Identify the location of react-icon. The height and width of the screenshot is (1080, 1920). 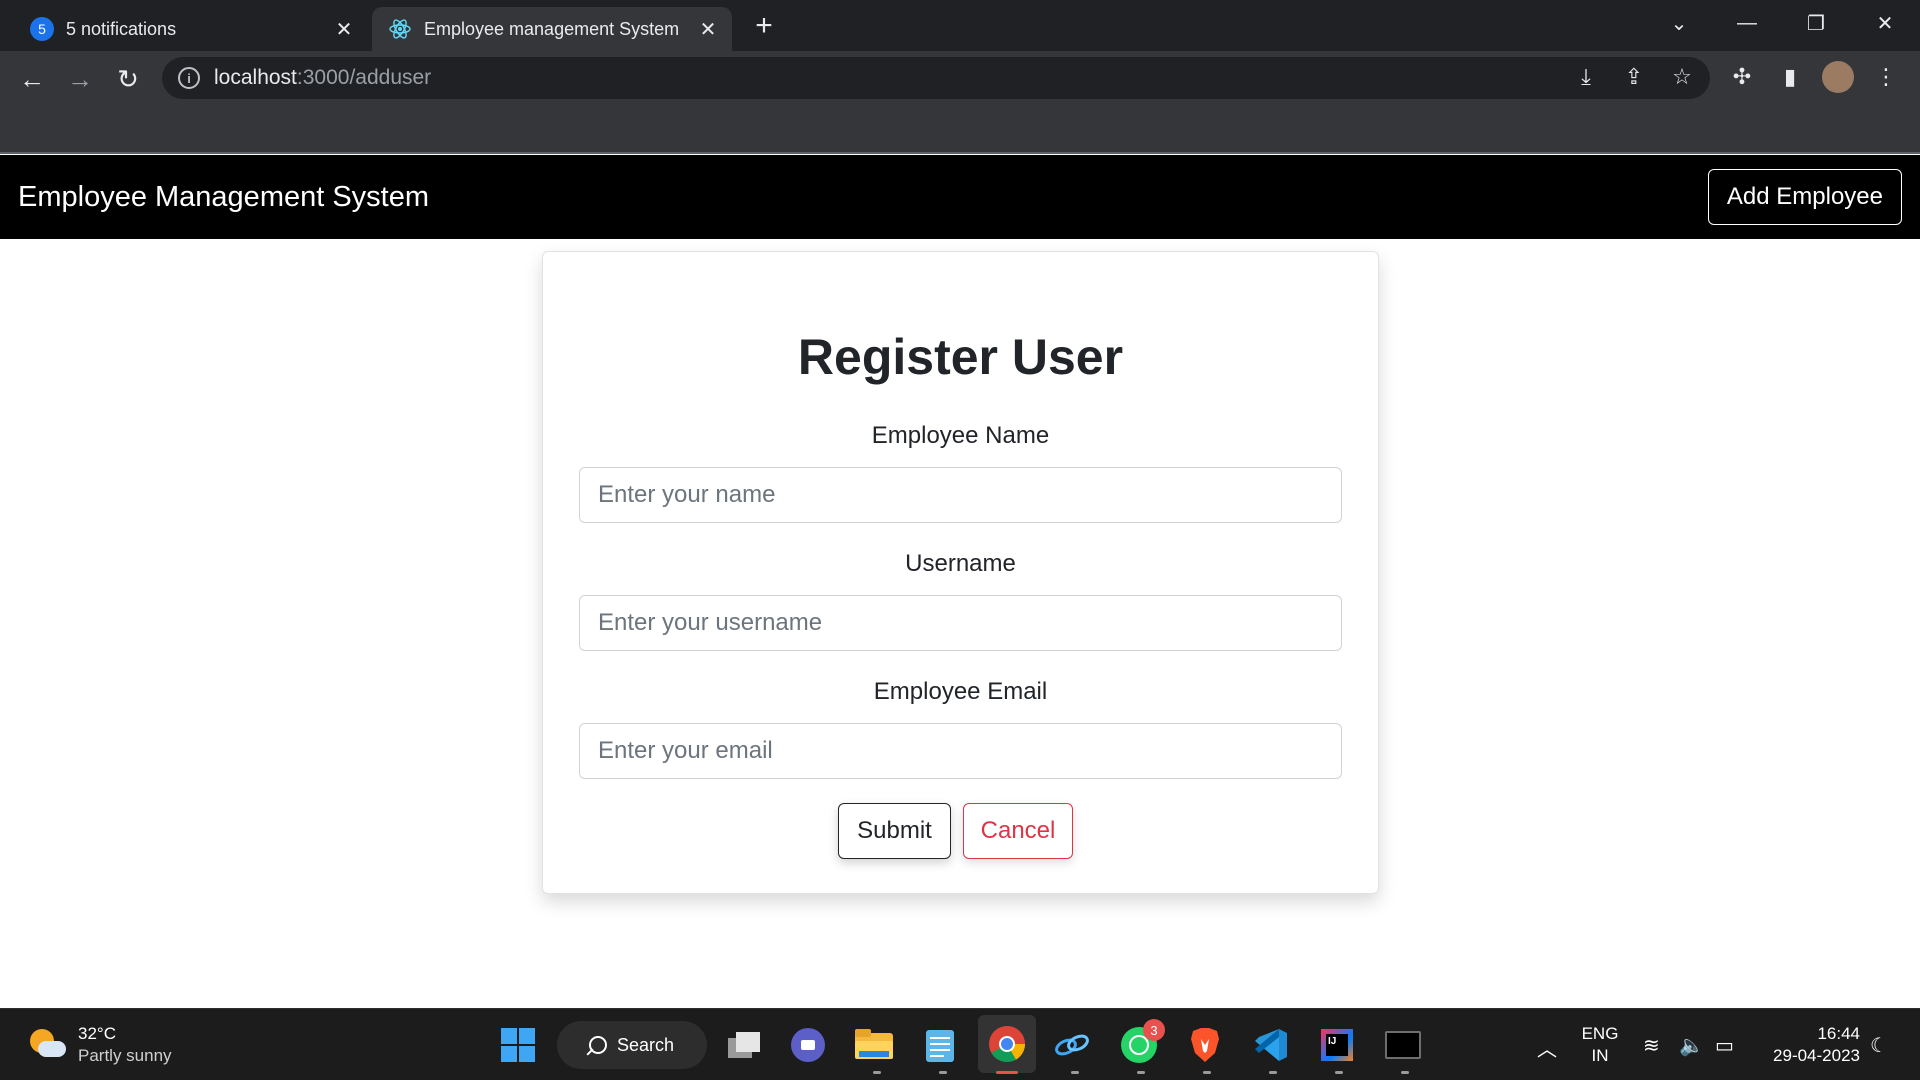
(400, 29).